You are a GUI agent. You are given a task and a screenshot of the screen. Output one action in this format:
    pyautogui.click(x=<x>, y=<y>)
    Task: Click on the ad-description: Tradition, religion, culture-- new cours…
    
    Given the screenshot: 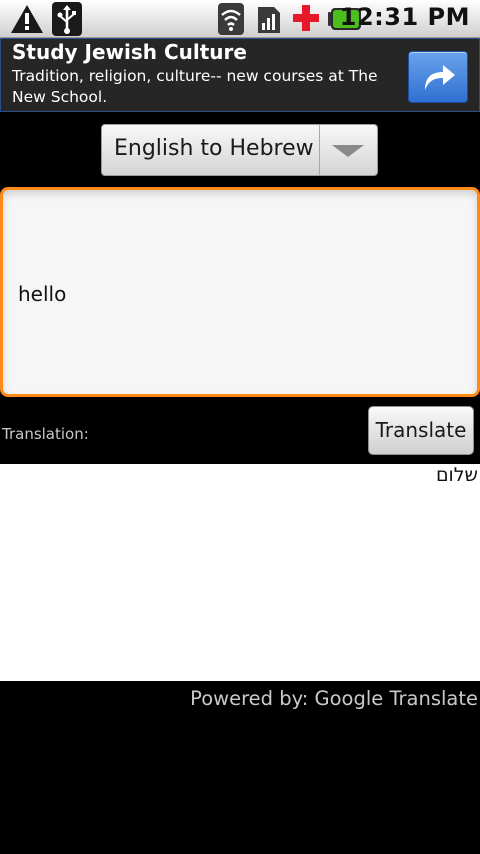 What is the action you would take?
    pyautogui.click(x=202, y=87)
    